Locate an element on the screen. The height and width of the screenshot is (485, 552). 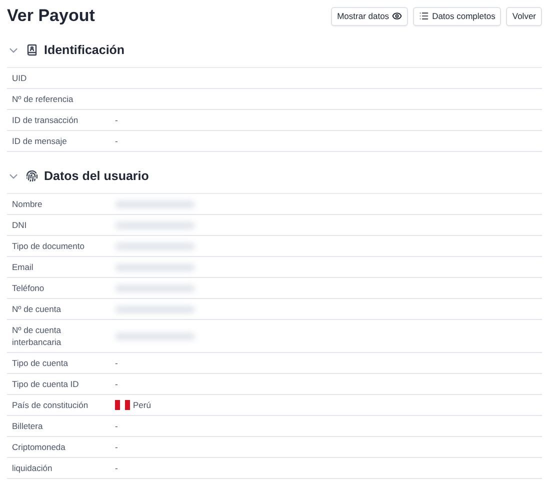
list-icon is located at coordinates (424, 16).